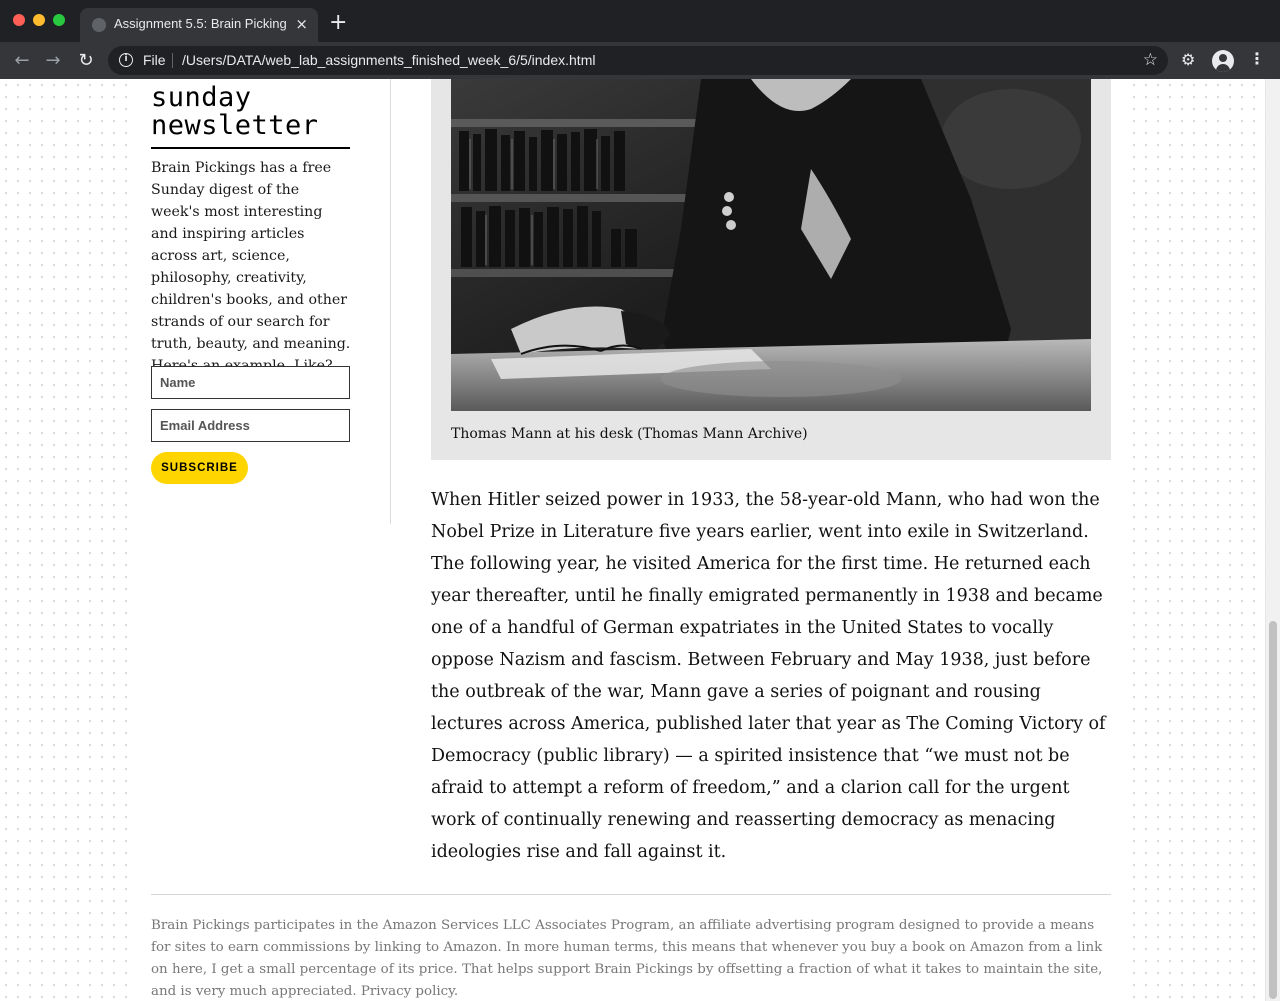  Describe the element at coordinates (1150, 60) in the screenshot. I see `star-icon: ☆` at that location.